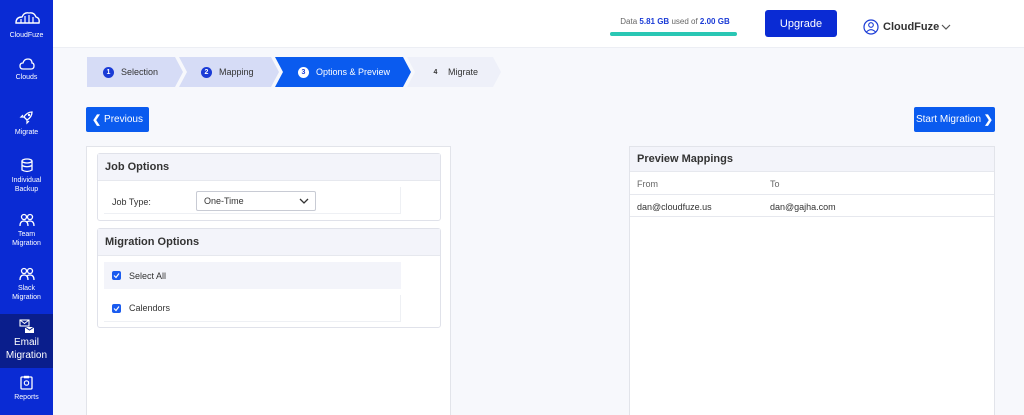 Image resolution: width=1024 pixels, height=415 pixels. I want to click on step-selection: 1 Selection, so click(133, 72).